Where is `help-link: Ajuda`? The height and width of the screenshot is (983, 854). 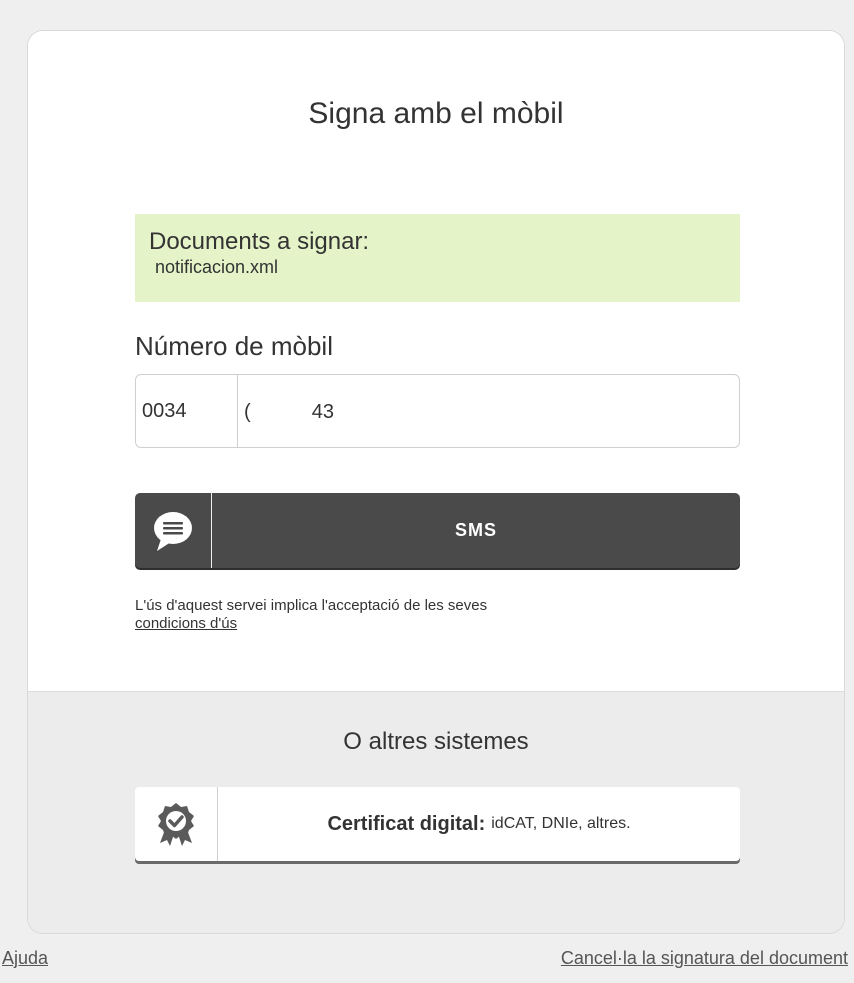
help-link: Ajuda is located at coordinates (25, 958).